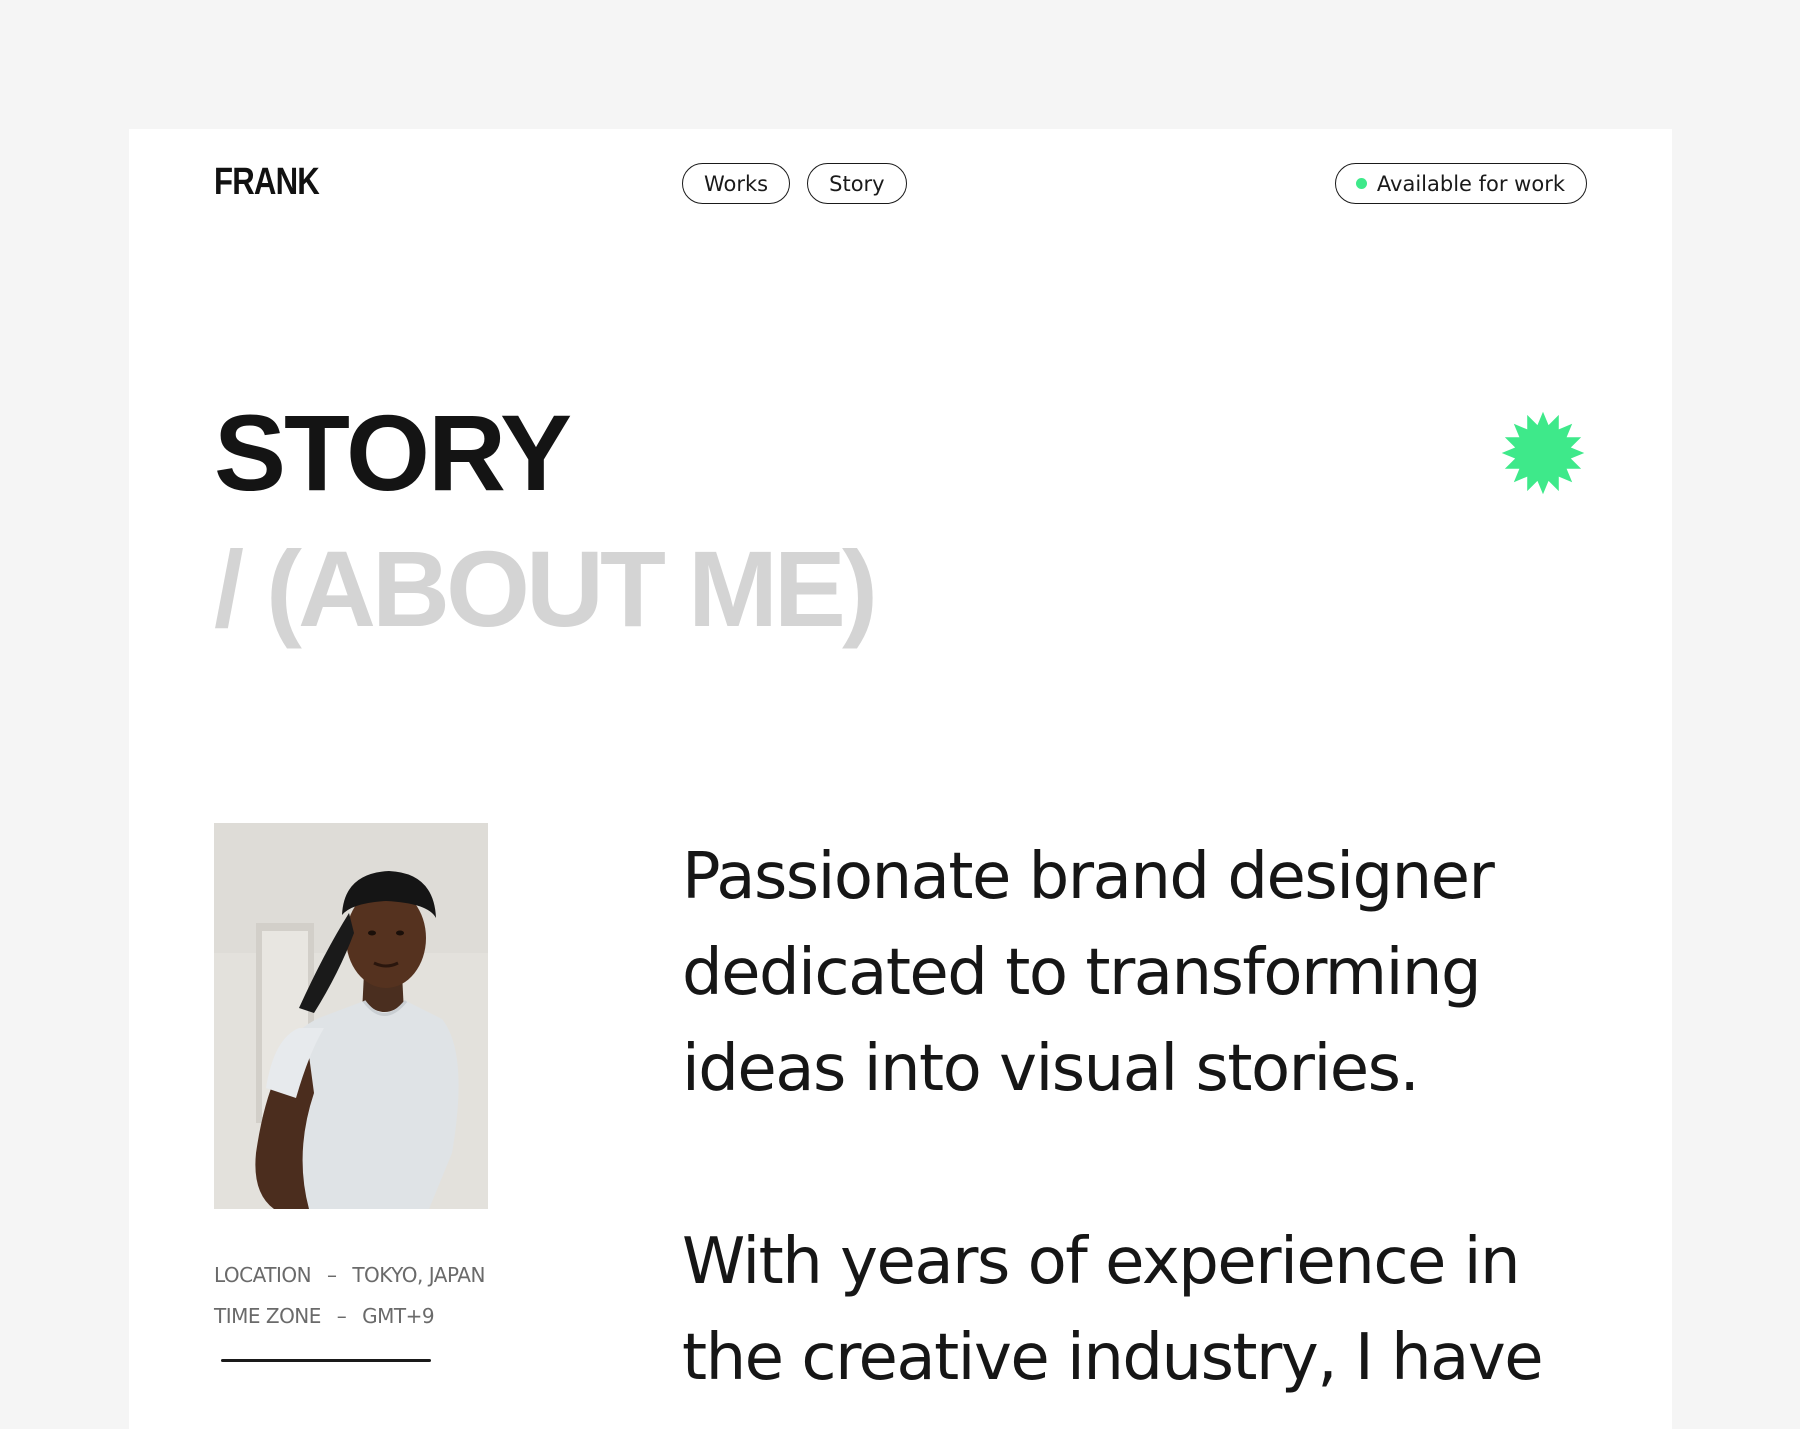 This screenshot has width=1800, height=1429. I want to click on location-value: TOKYO, JAPAN, so click(418, 1275).